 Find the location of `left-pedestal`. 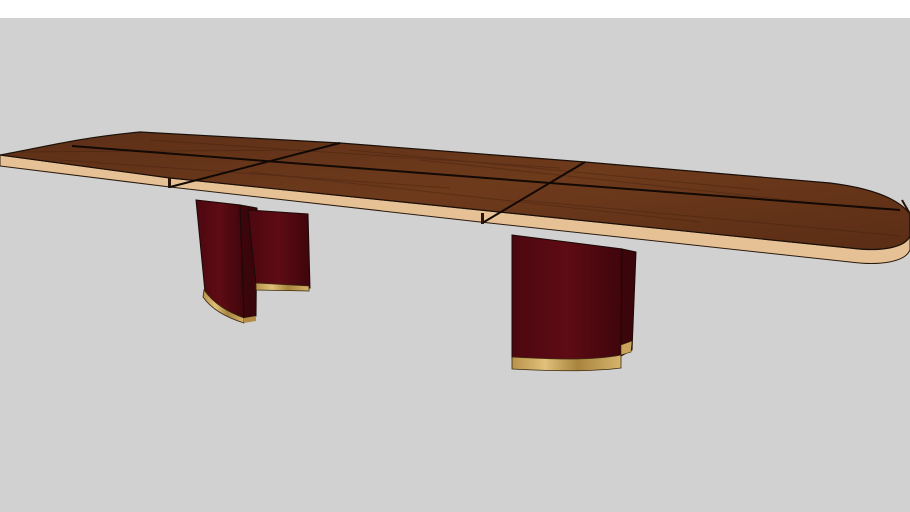

left-pedestal is located at coordinates (253, 261).